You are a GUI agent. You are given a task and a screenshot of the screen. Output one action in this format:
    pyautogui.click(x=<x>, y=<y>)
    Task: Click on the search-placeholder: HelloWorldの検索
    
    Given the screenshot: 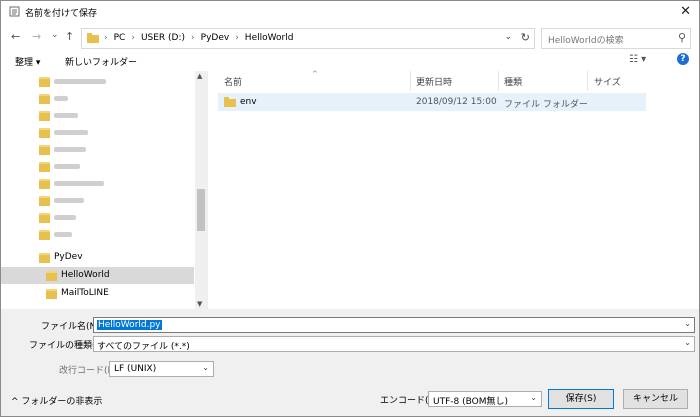 What is the action you would take?
    pyautogui.click(x=586, y=41)
    